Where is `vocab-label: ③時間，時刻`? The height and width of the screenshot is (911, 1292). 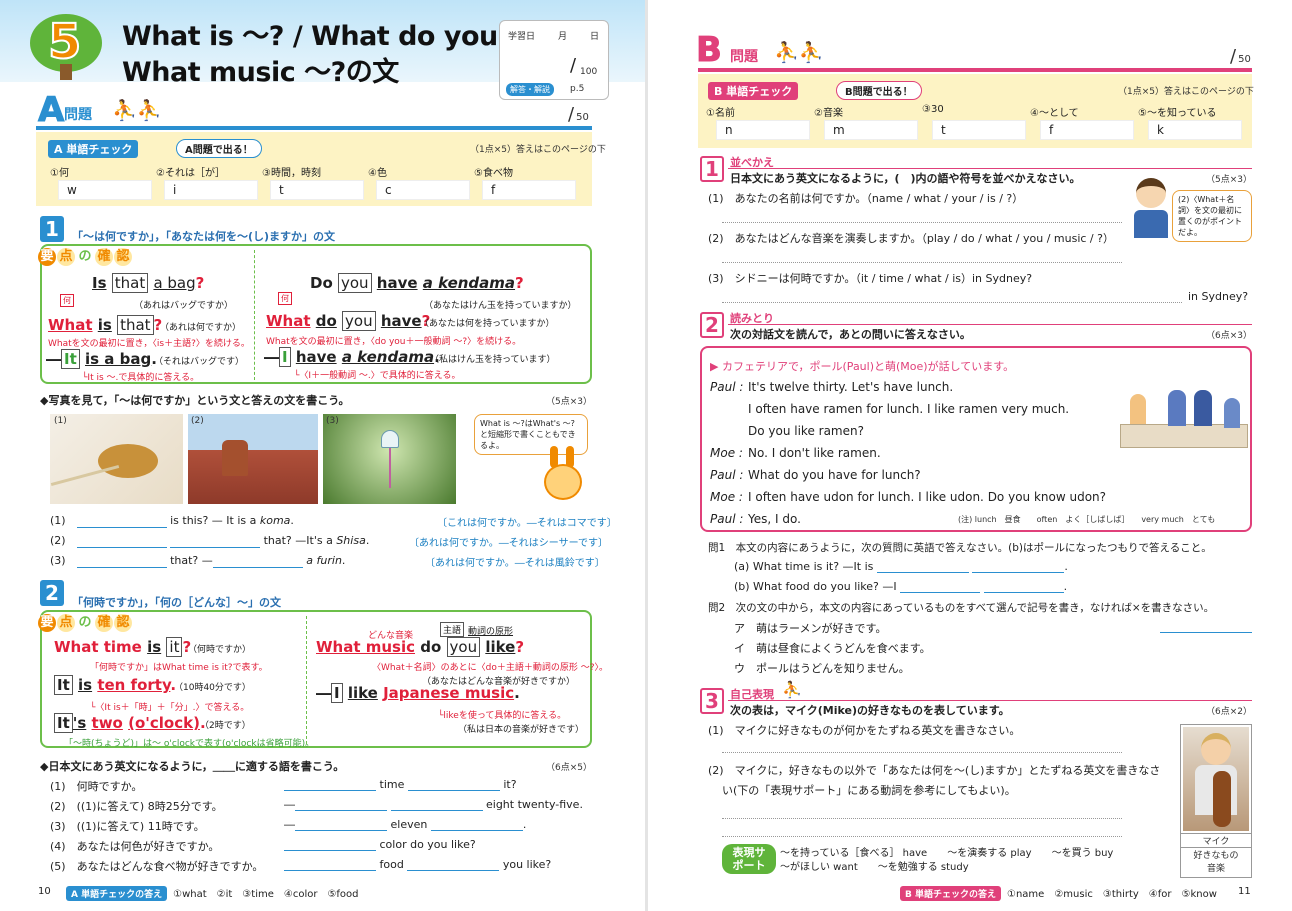 vocab-label: ③時間，時刻 is located at coordinates (291, 173).